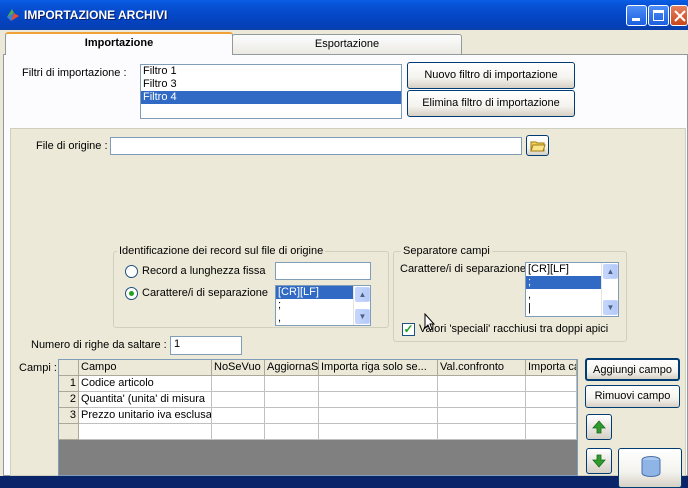  What do you see at coordinates (96, 15) in the screenshot?
I see `window-title: IMPORTAZIONE ARCHIVI` at bounding box center [96, 15].